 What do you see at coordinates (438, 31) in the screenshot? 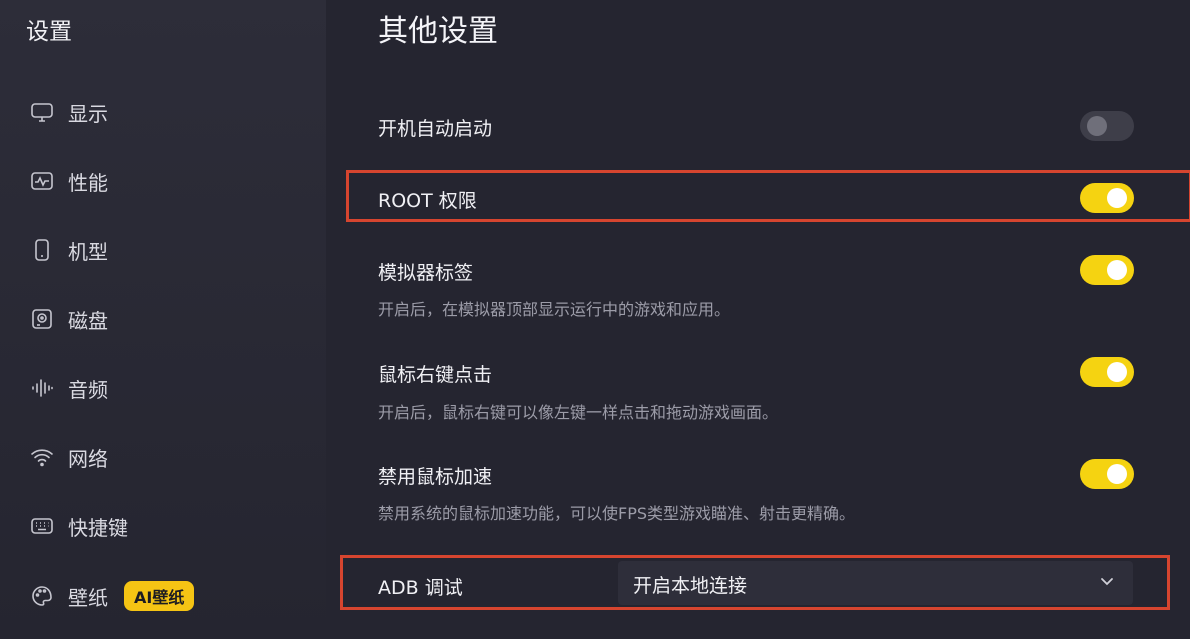
I see `page-title: 其他设置` at bounding box center [438, 31].